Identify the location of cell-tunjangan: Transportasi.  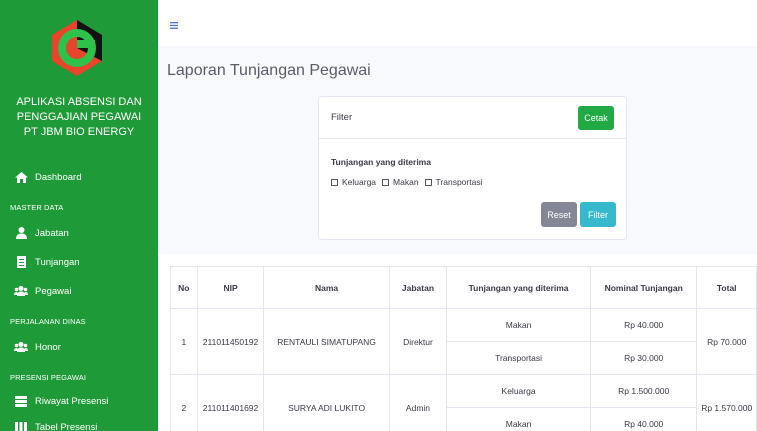
(518, 358).